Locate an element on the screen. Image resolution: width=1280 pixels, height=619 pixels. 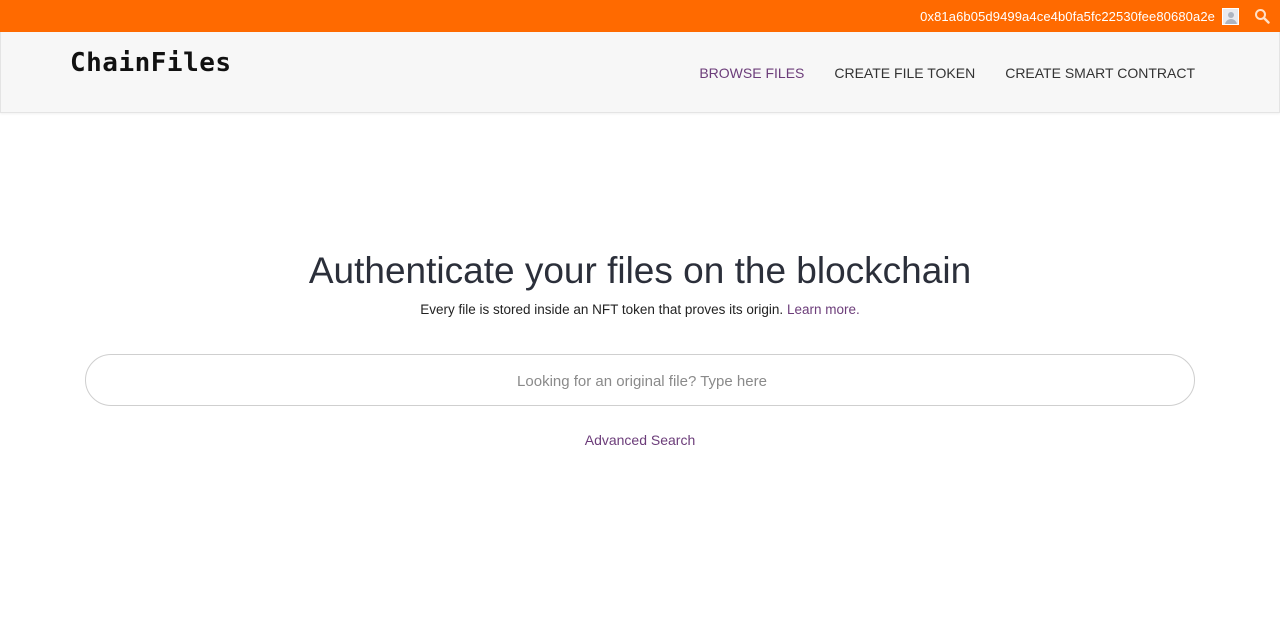
nav-browse-files: BROWSE FILES is located at coordinates (751, 73).